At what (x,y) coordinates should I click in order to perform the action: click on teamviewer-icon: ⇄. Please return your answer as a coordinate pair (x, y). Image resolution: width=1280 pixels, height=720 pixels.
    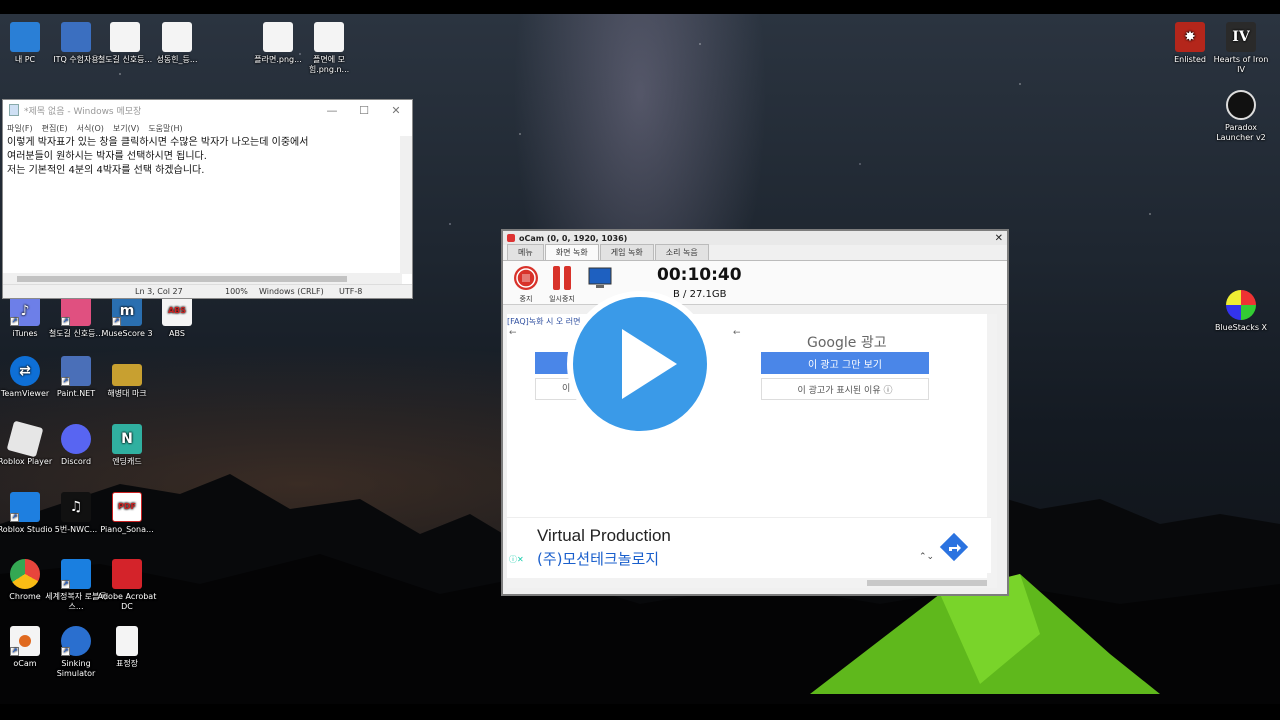
    Looking at the image, I should click on (25, 371).